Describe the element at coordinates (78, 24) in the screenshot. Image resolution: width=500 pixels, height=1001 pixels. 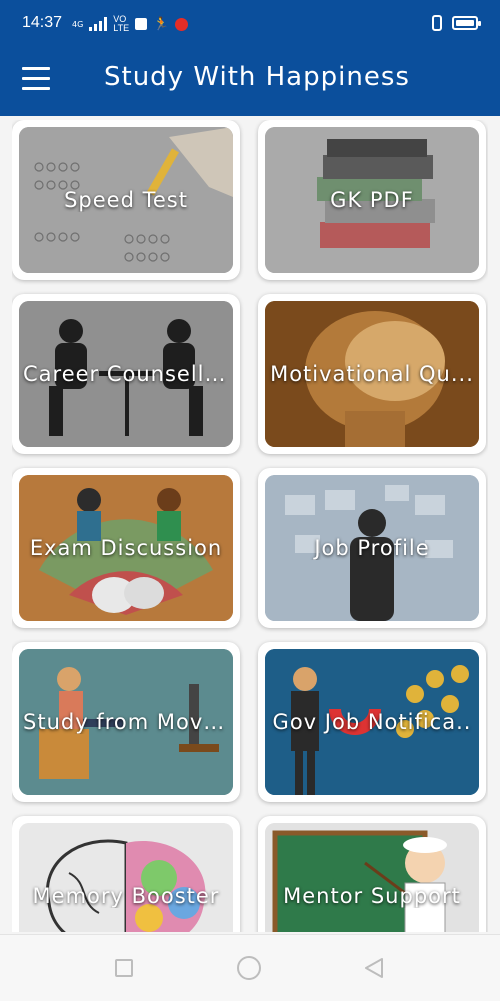
I see `network-type: 4G` at that location.